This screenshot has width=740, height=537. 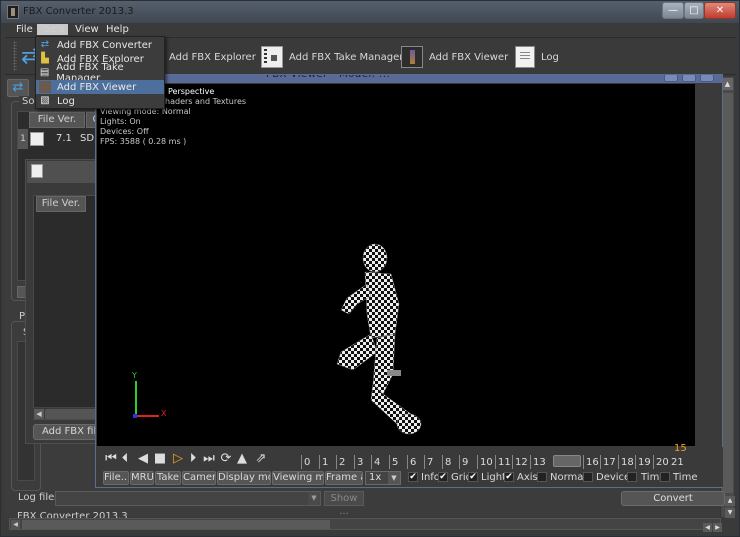 What do you see at coordinates (469, 57) in the screenshot?
I see `toolbar-label: Add FBX Viewer` at bounding box center [469, 57].